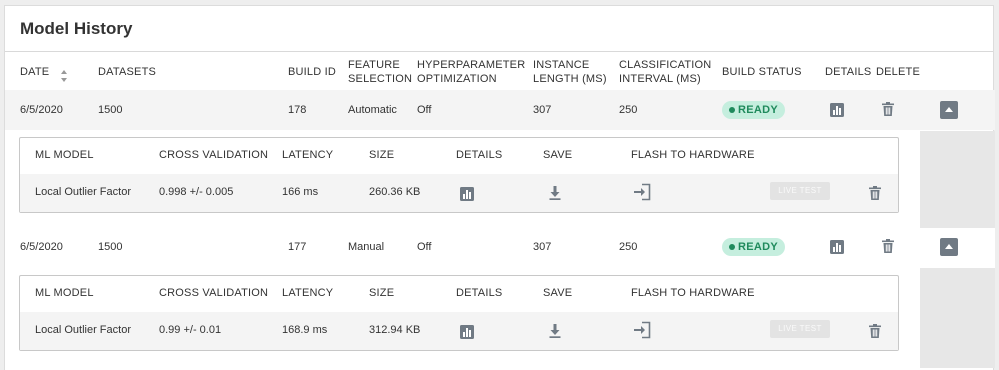  Describe the element at coordinates (898, 72) in the screenshot. I see `header-delete: DELETE` at that location.